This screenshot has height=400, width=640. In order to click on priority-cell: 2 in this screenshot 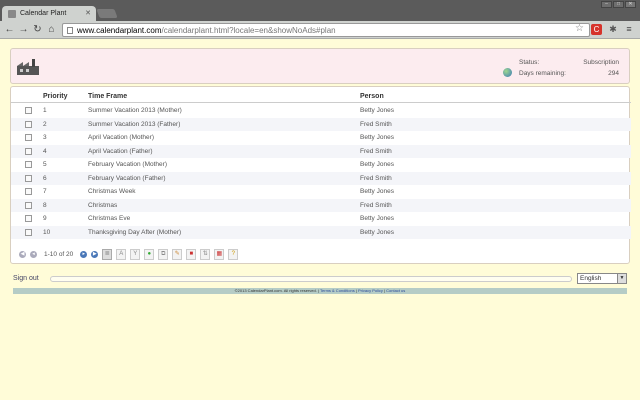, I will do `click(45, 124)`.